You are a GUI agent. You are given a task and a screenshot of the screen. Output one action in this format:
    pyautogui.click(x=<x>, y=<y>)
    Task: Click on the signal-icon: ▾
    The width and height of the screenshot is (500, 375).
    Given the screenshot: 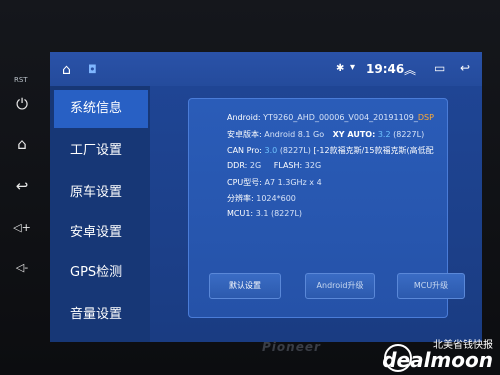 What is the action you would take?
    pyautogui.click(x=353, y=67)
    